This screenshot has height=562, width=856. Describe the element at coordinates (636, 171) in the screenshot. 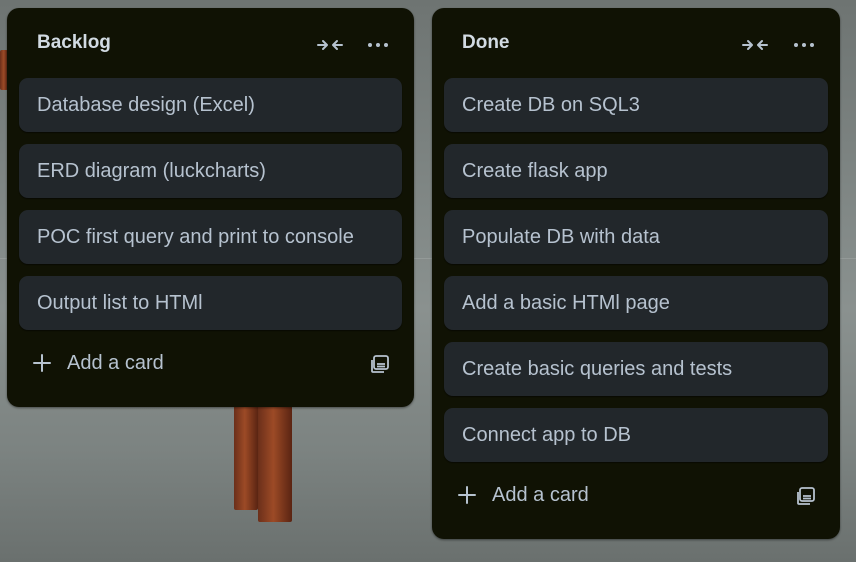

I see `card: Create flask app` at that location.